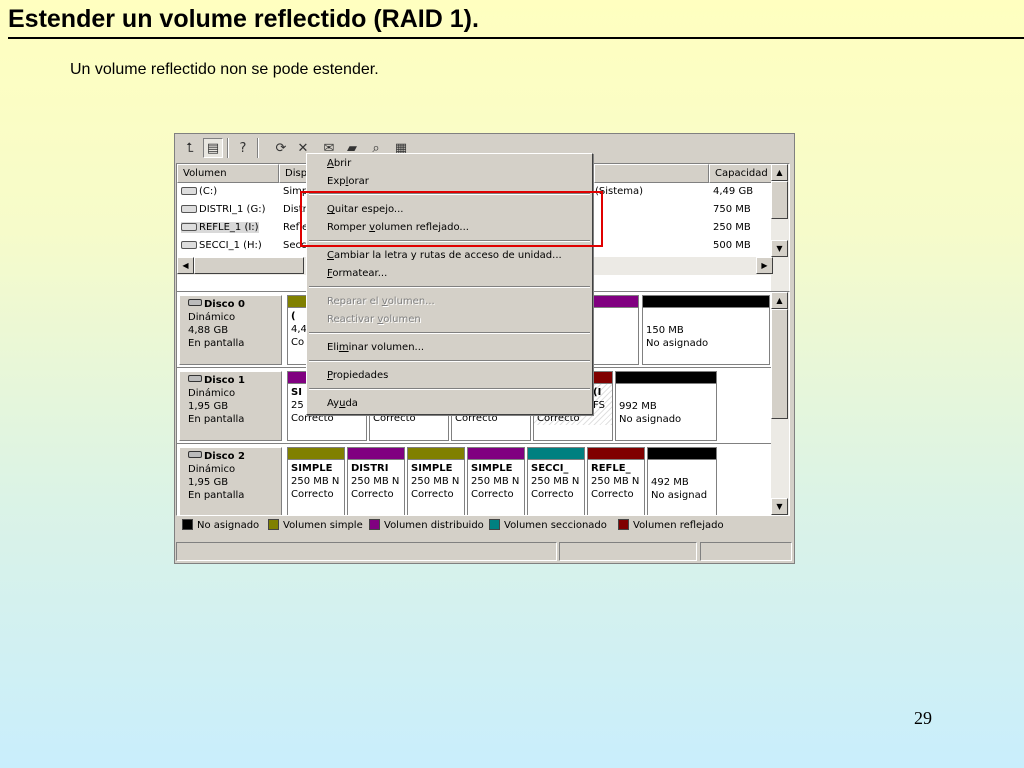 Image resolution: width=1024 pixels, height=768 pixels. Describe the element at coordinates (638, 406) in the screenshot. I see `partition-size: 992 MB` at that location.